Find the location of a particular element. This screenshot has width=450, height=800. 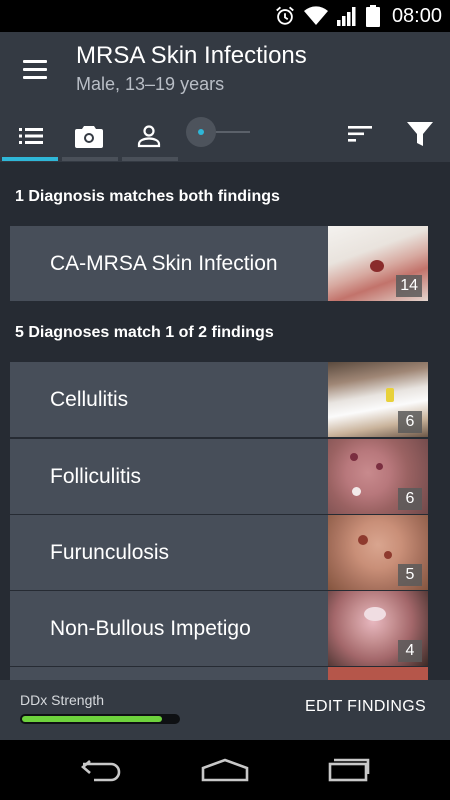

back-icon is located at coordinates (100, 771).